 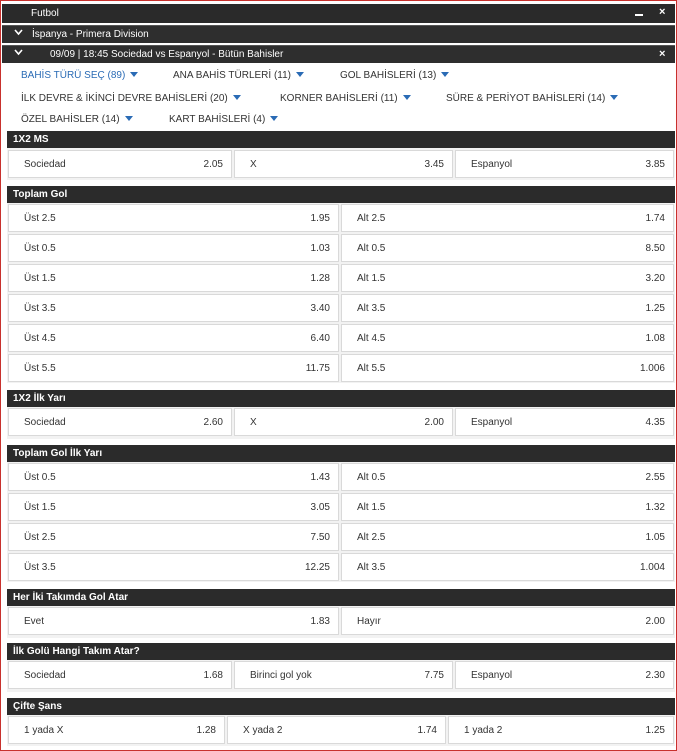 What do you see at coordinates (341, 706) in the screenshot?
I see `section-title: Çifte Şans` at bounding box center [341, 706].